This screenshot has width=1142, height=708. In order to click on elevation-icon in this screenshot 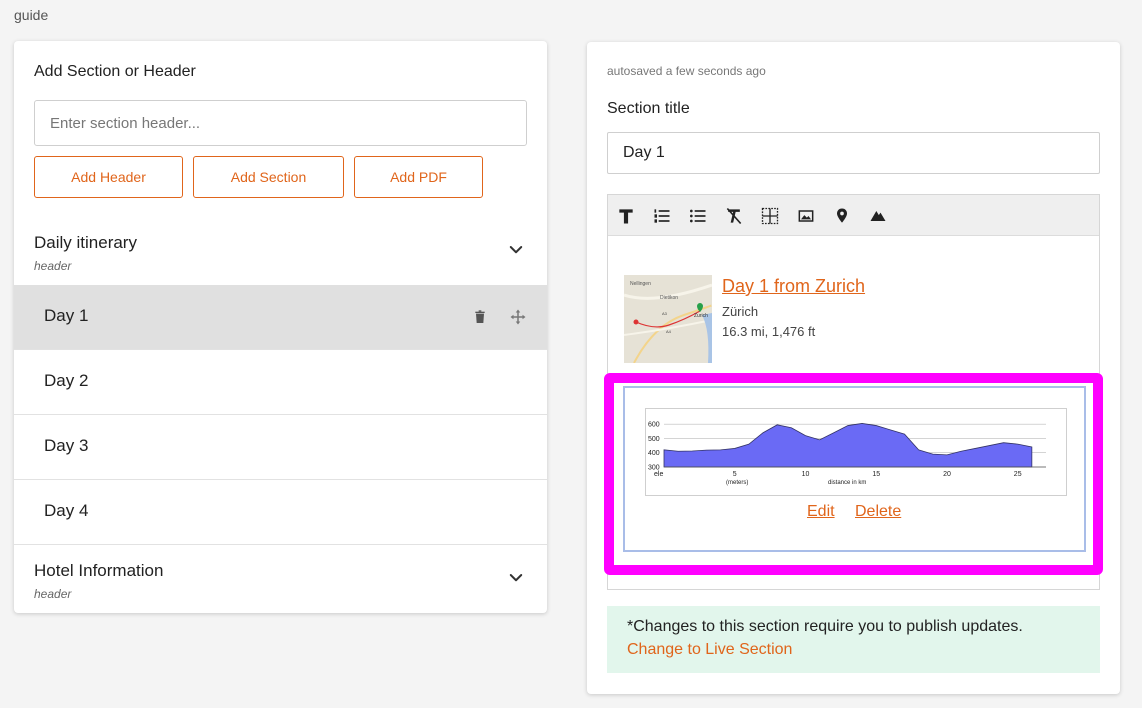, I will do `click(878, 216)`.